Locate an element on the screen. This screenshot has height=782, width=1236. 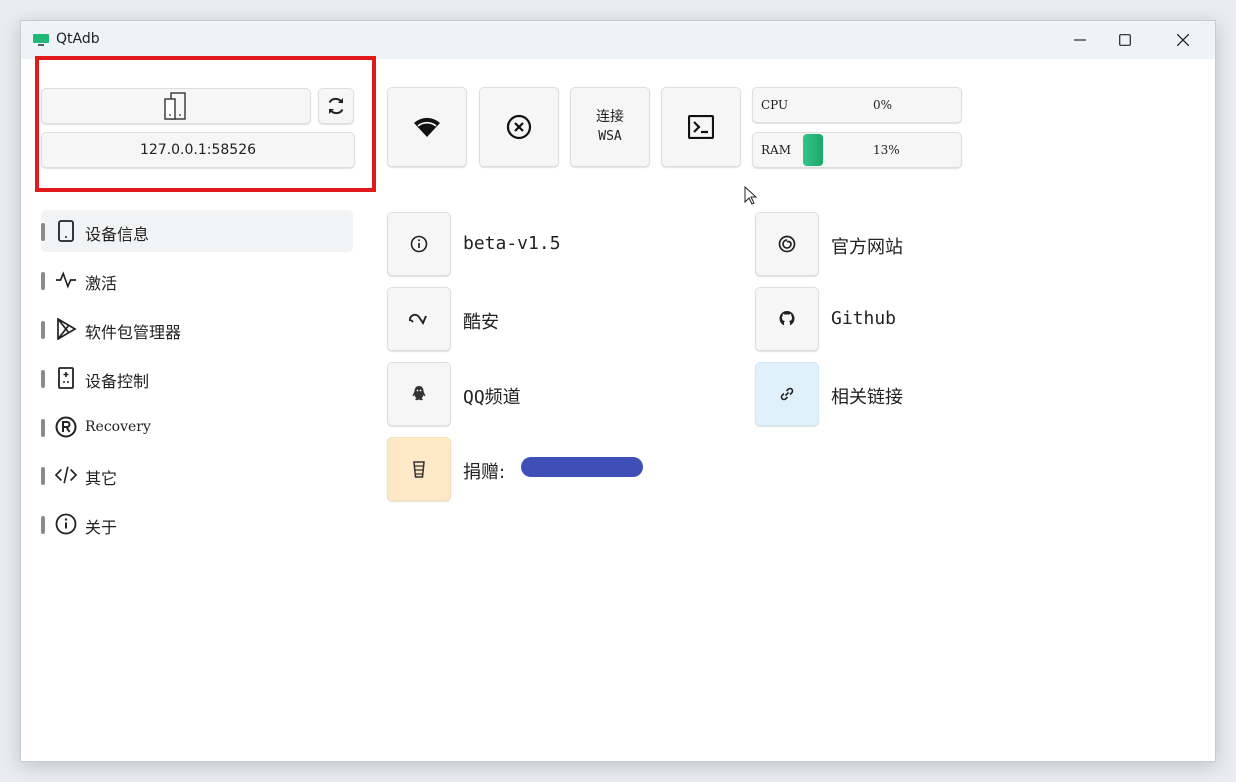
ram-label: RAM is located at coordinates (776, 150).